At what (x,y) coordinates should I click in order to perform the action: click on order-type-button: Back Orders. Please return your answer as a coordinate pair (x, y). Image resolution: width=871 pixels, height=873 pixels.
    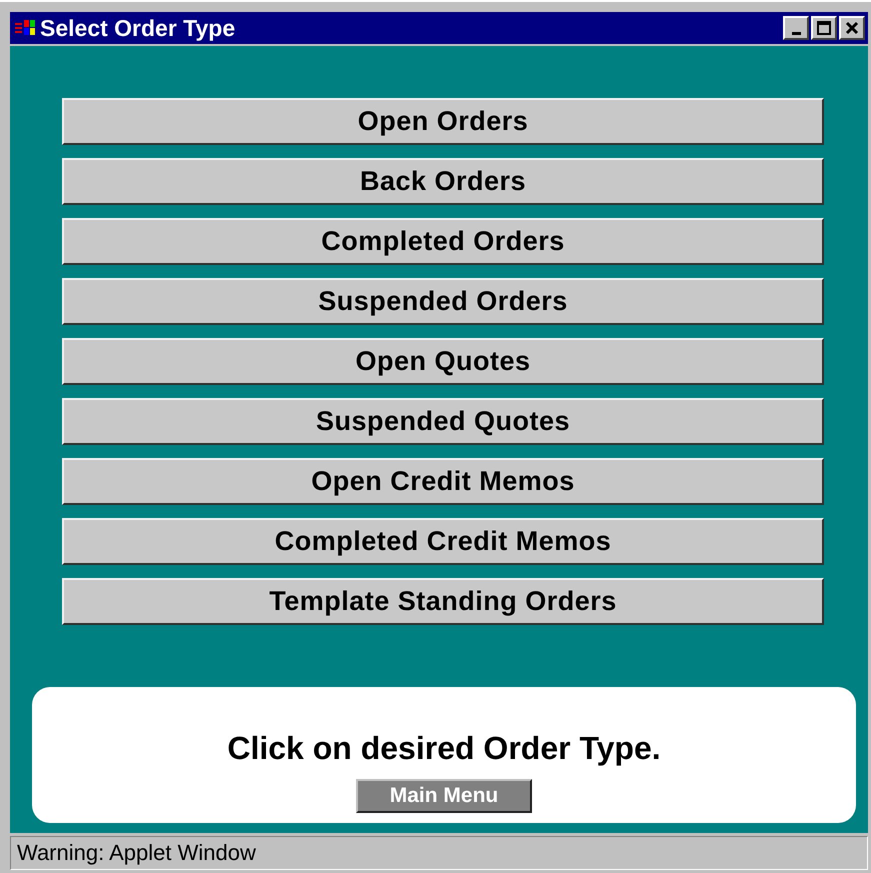
    Looking at the image, I should click on (443, 181).